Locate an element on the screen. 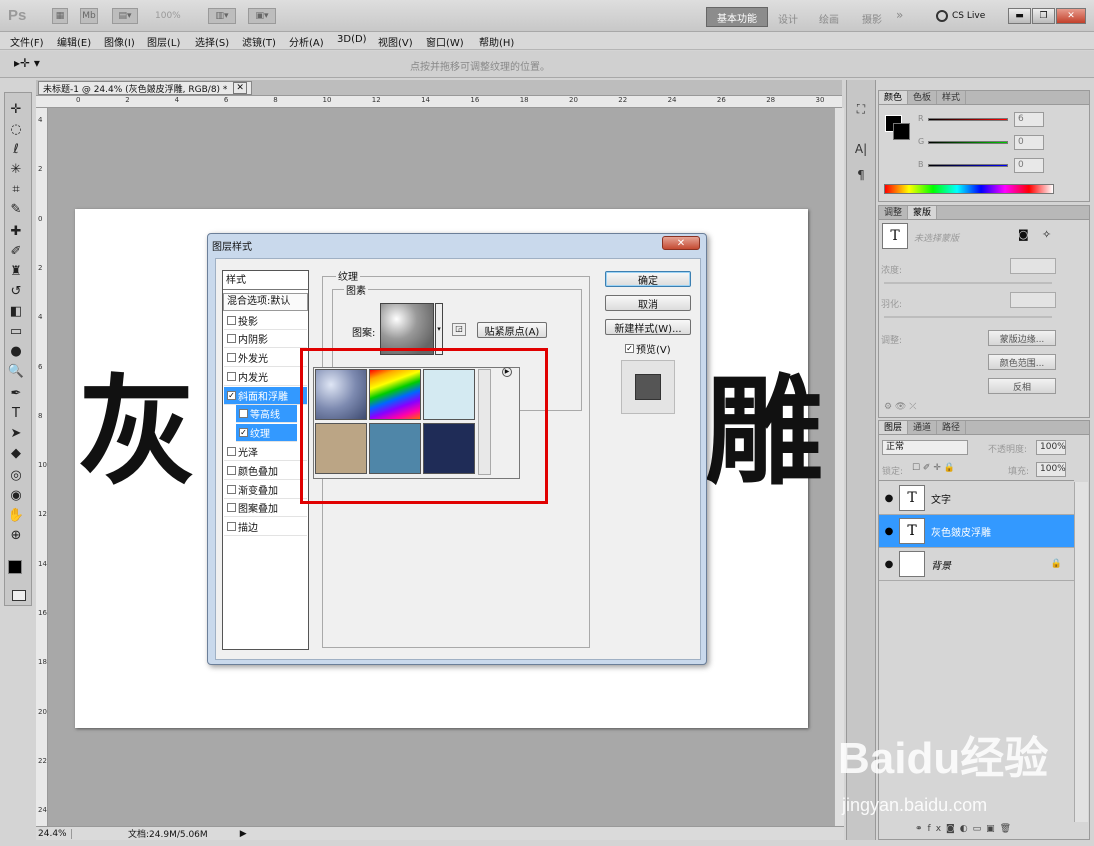 This screenshot has height=846, width=1094. marquee-tool-icon: ◌ is located at coordinates (16, 129).